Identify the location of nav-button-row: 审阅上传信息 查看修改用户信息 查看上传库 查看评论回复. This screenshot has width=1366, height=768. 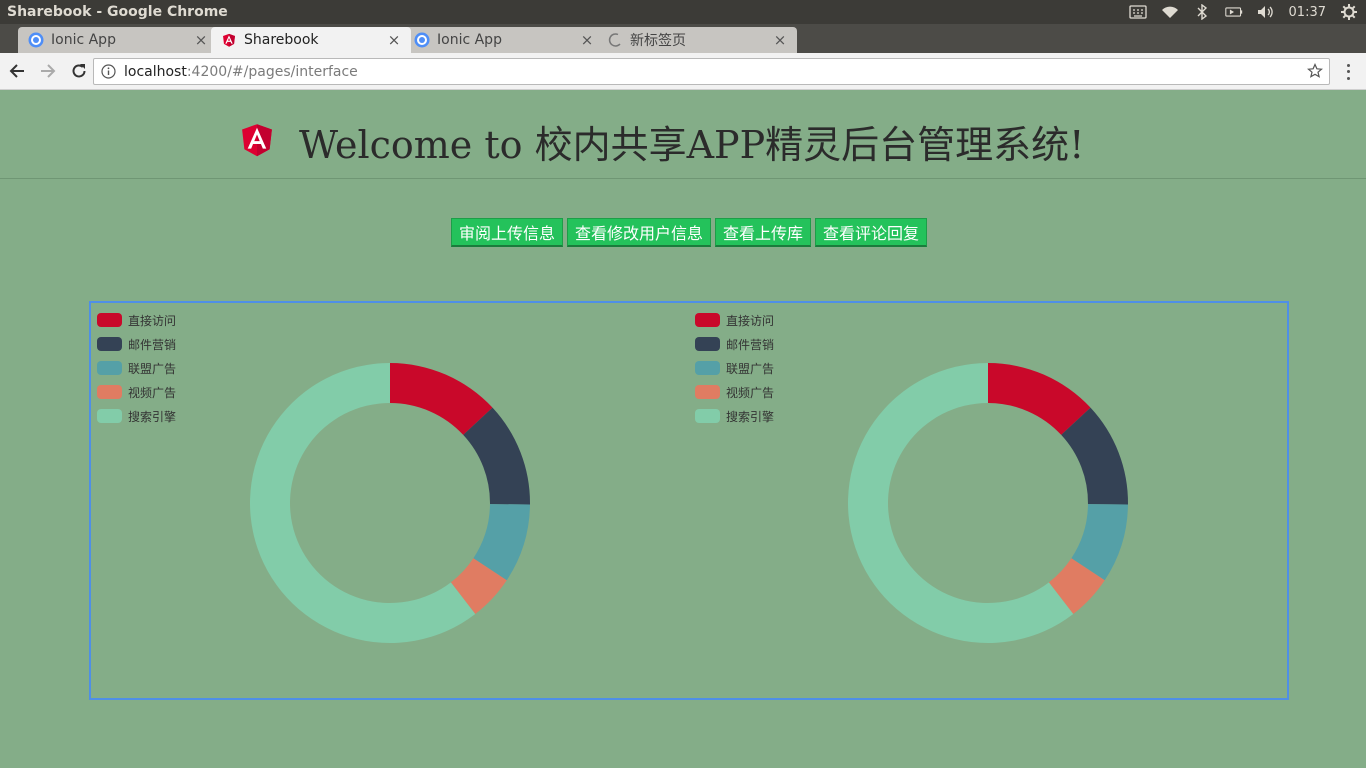
(689, 232).